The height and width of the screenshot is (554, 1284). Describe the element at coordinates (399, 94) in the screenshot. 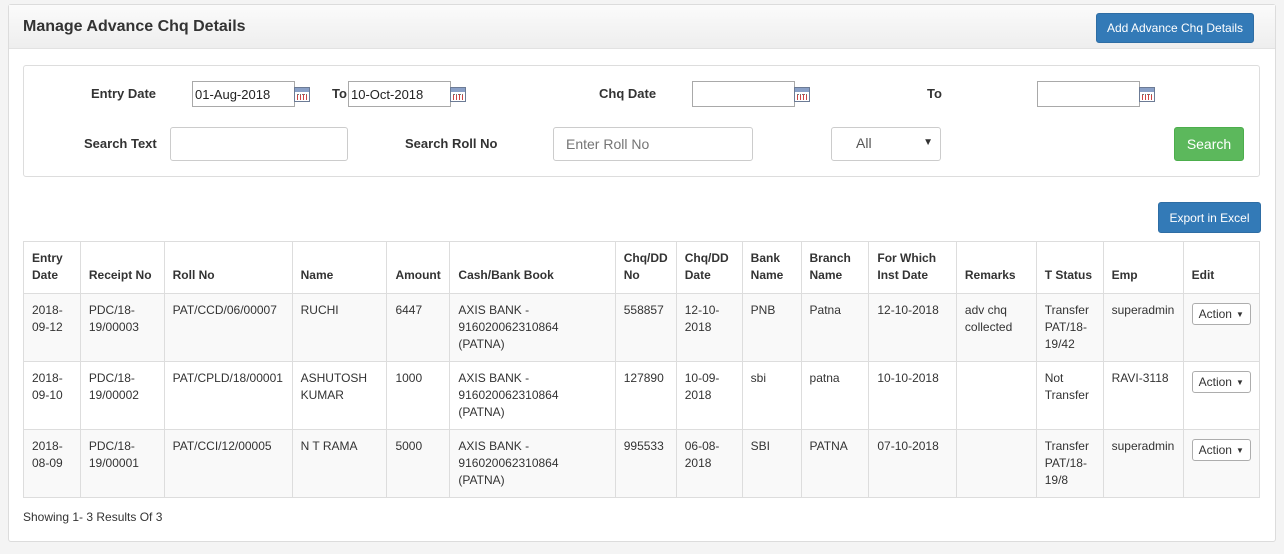

I see `entry-date-to-input` at that location.